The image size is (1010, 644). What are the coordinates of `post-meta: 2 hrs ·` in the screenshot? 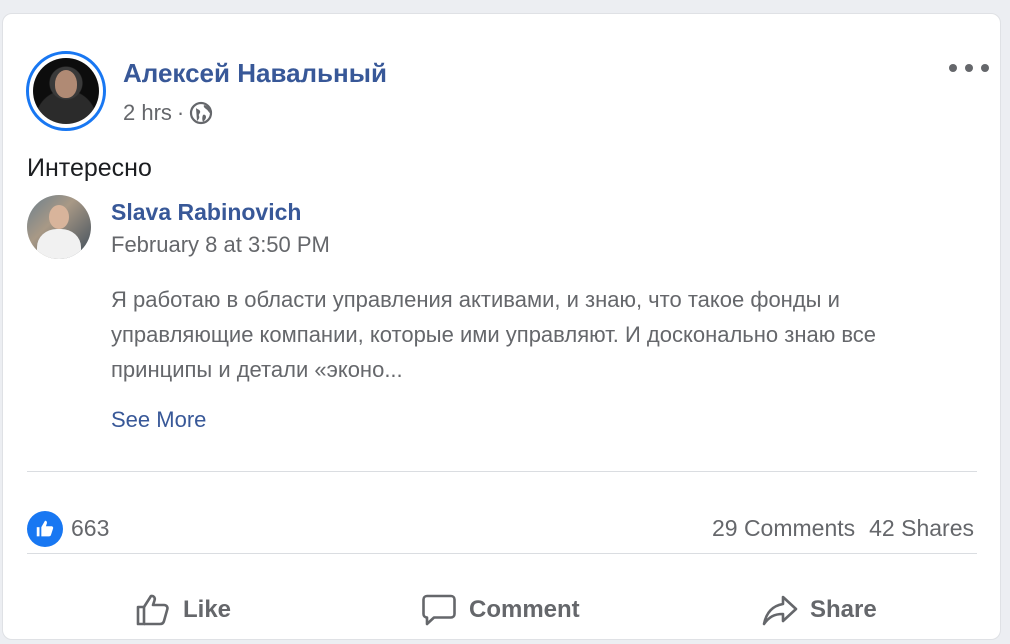 It's located at (168, 113).